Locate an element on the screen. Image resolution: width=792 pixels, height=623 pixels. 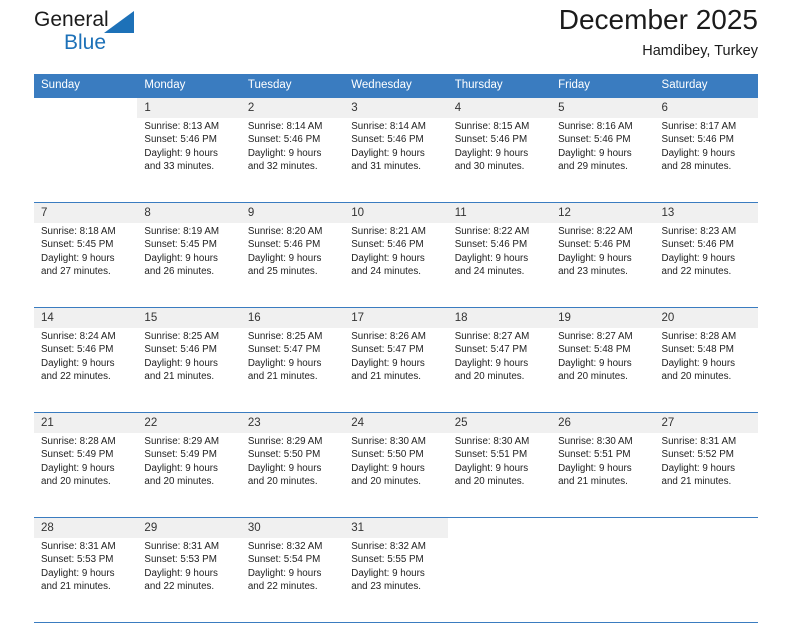
day-number-12: 12 is located at coordinates (602, 213).